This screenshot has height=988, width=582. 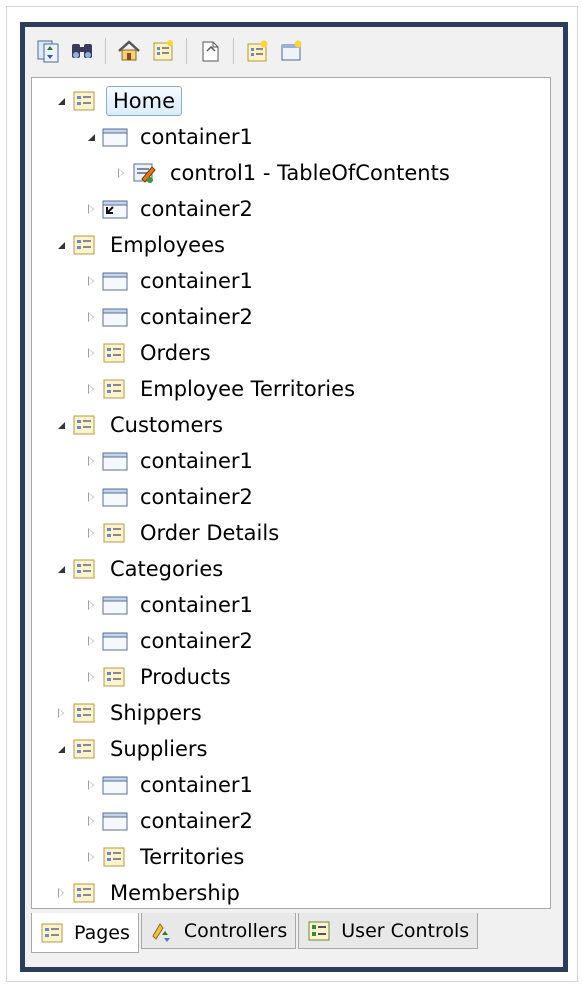 I want to click on tree-node: Order Details, so click(x=291, y=533).